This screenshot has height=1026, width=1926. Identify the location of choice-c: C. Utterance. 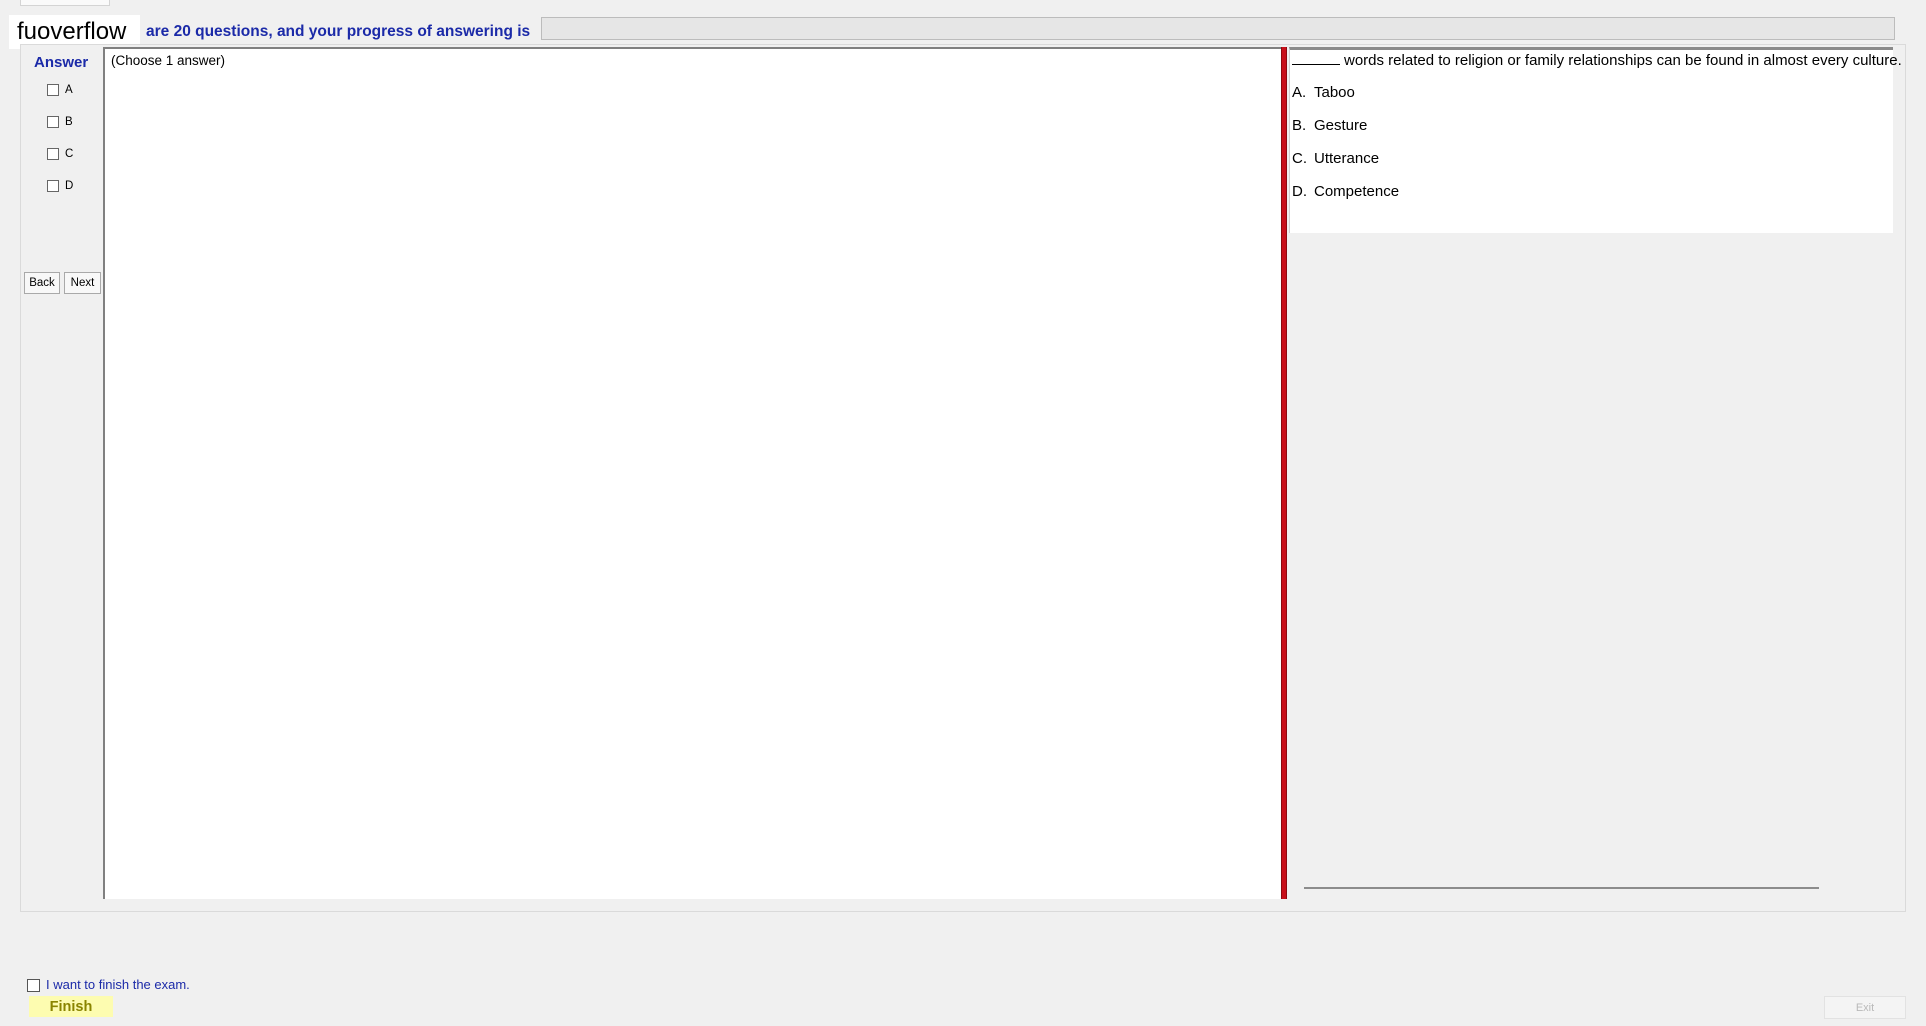
(1335, 159).